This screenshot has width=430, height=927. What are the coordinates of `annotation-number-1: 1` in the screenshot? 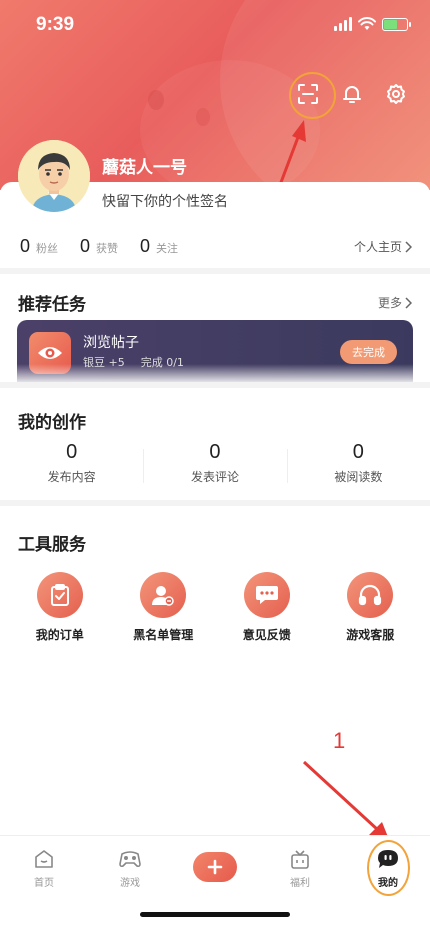 It's located at (339, 740).